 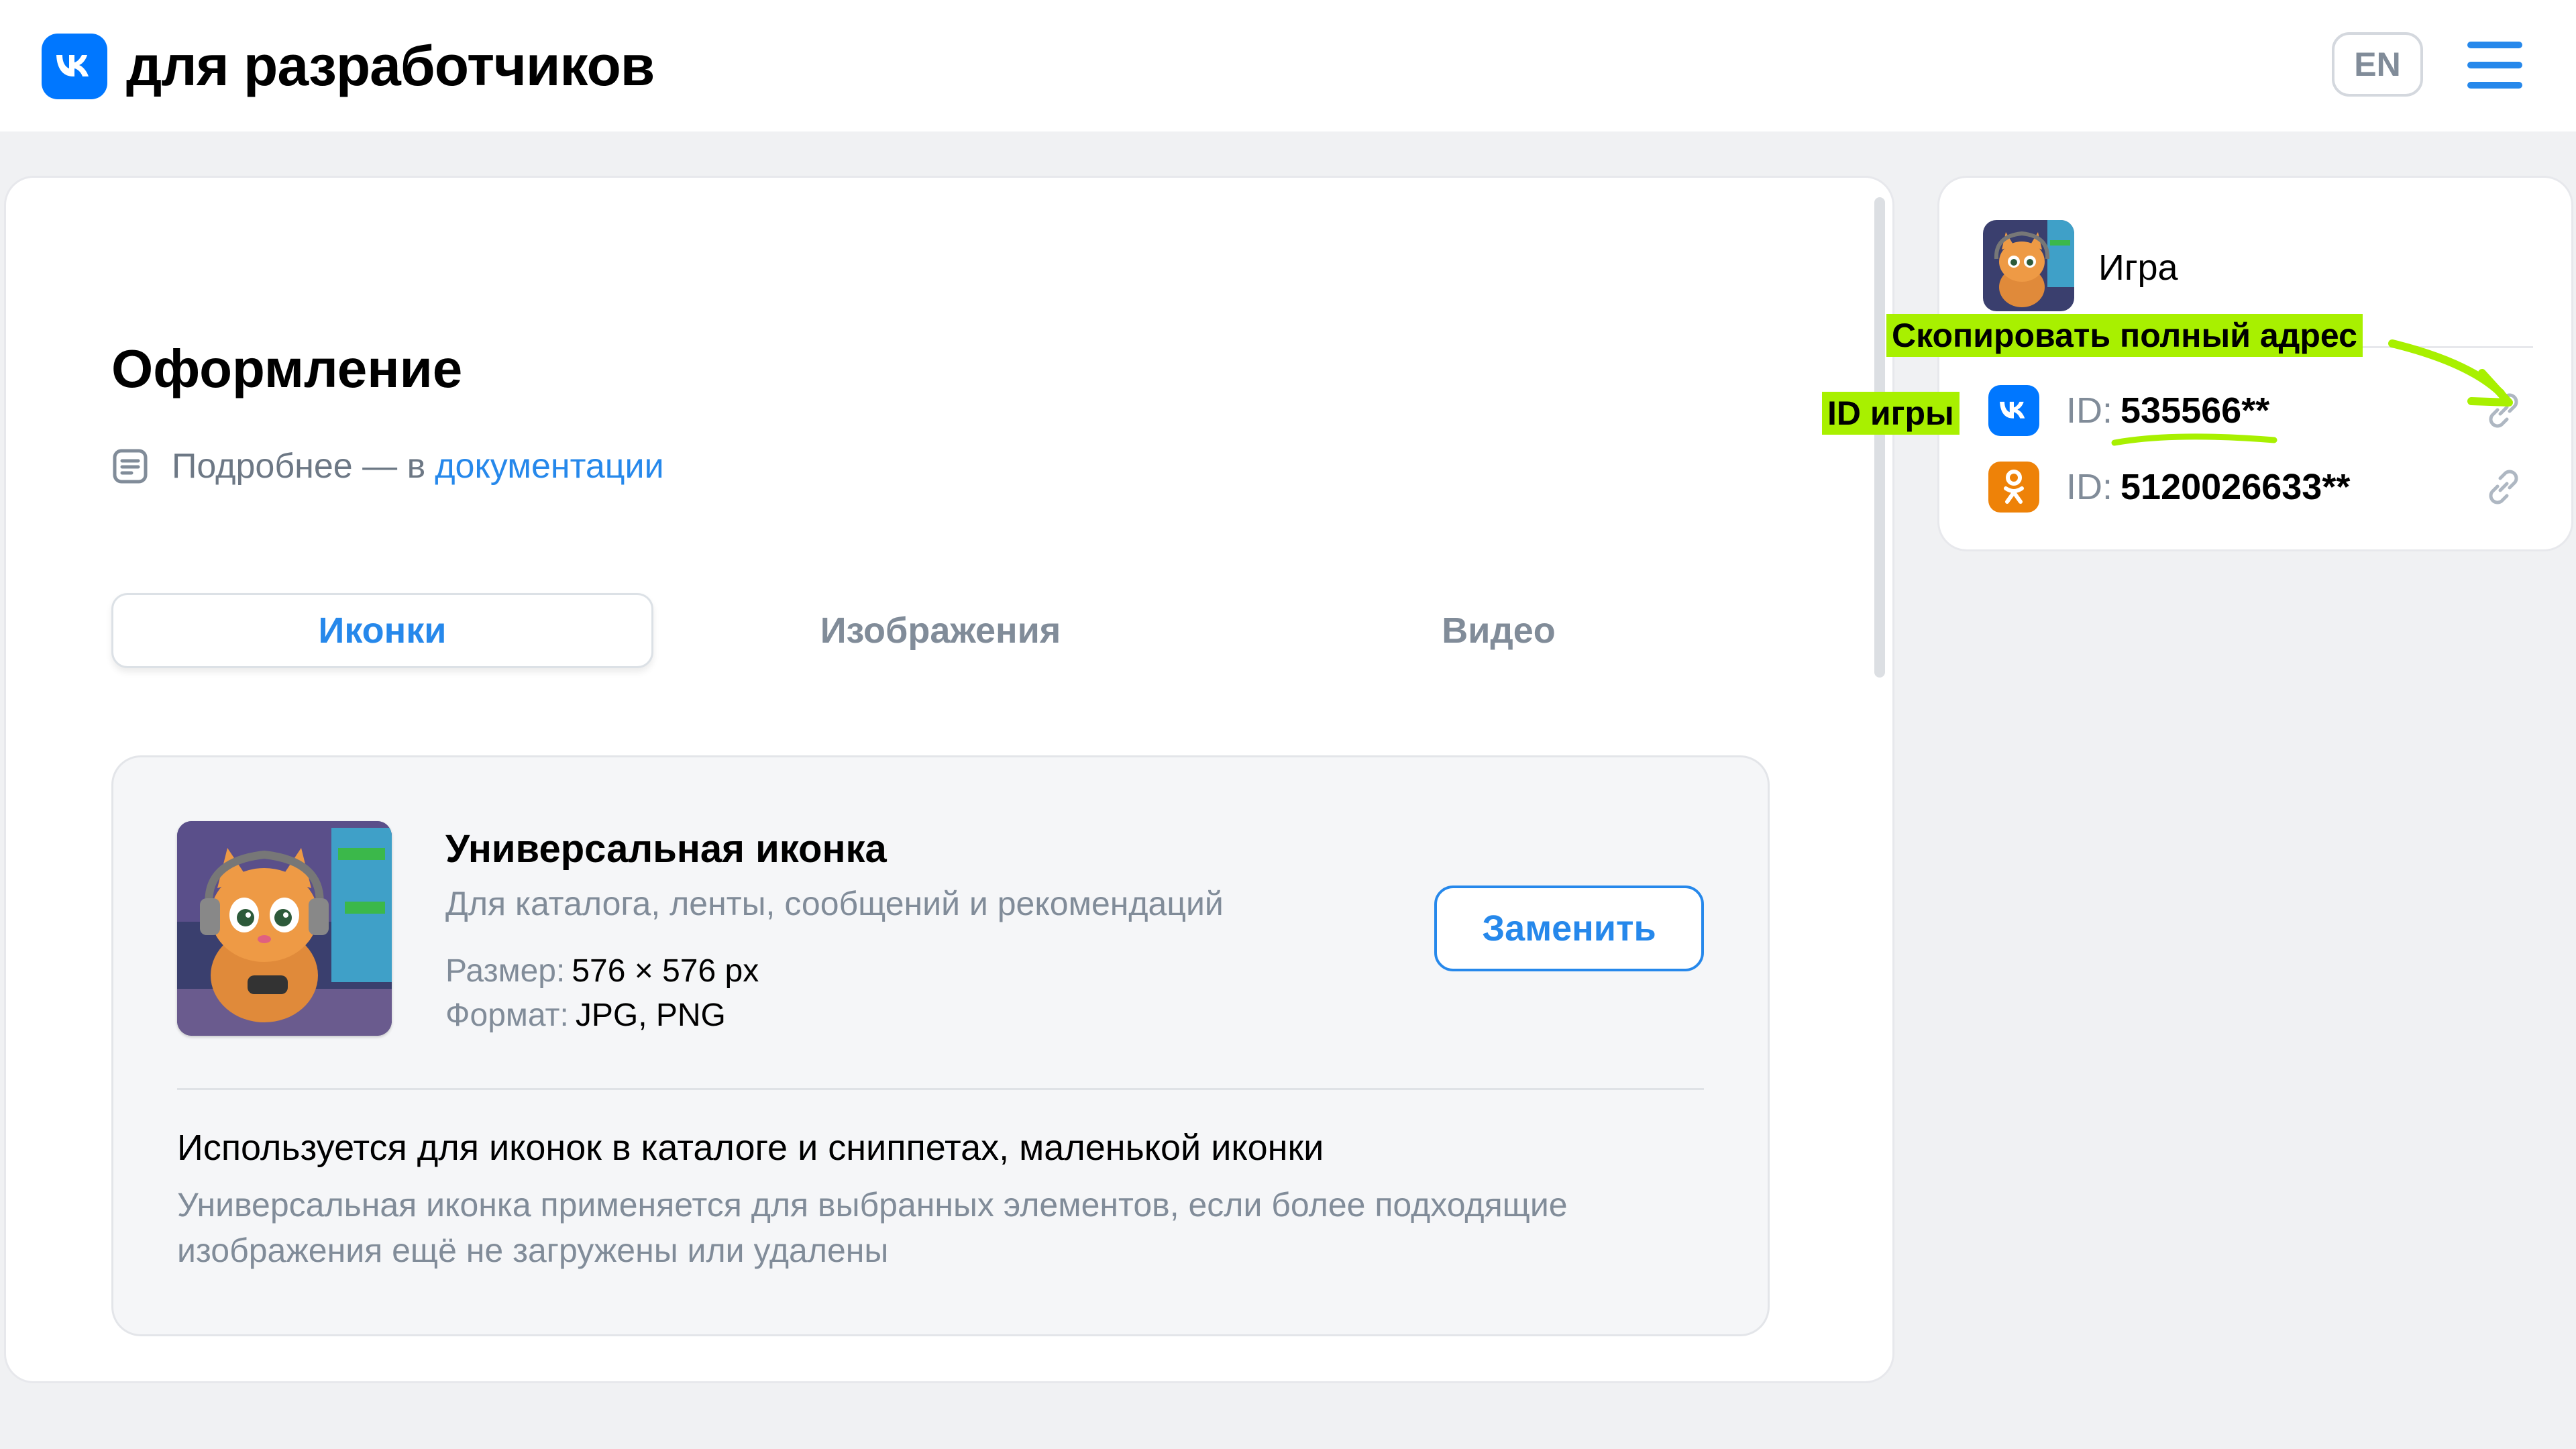 What do you see at coordinates (1891, 413) in the screenshot?
I see `annotation-game-id: ID игры` at bounding box center [1891, 413].